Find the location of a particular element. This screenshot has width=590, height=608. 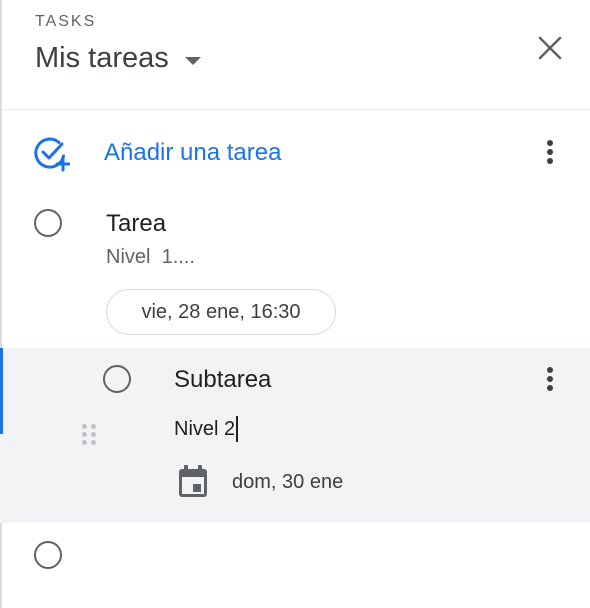

add-task-label: Añadir una tarea is located at coordinates (193, 152).